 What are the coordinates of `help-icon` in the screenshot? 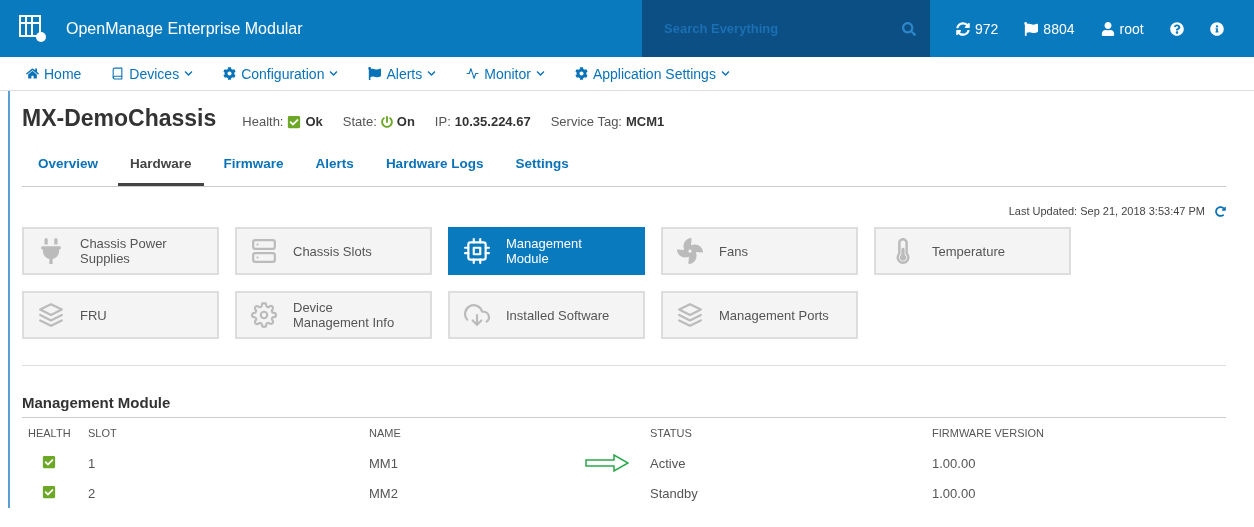 It's located at (1176, 28).